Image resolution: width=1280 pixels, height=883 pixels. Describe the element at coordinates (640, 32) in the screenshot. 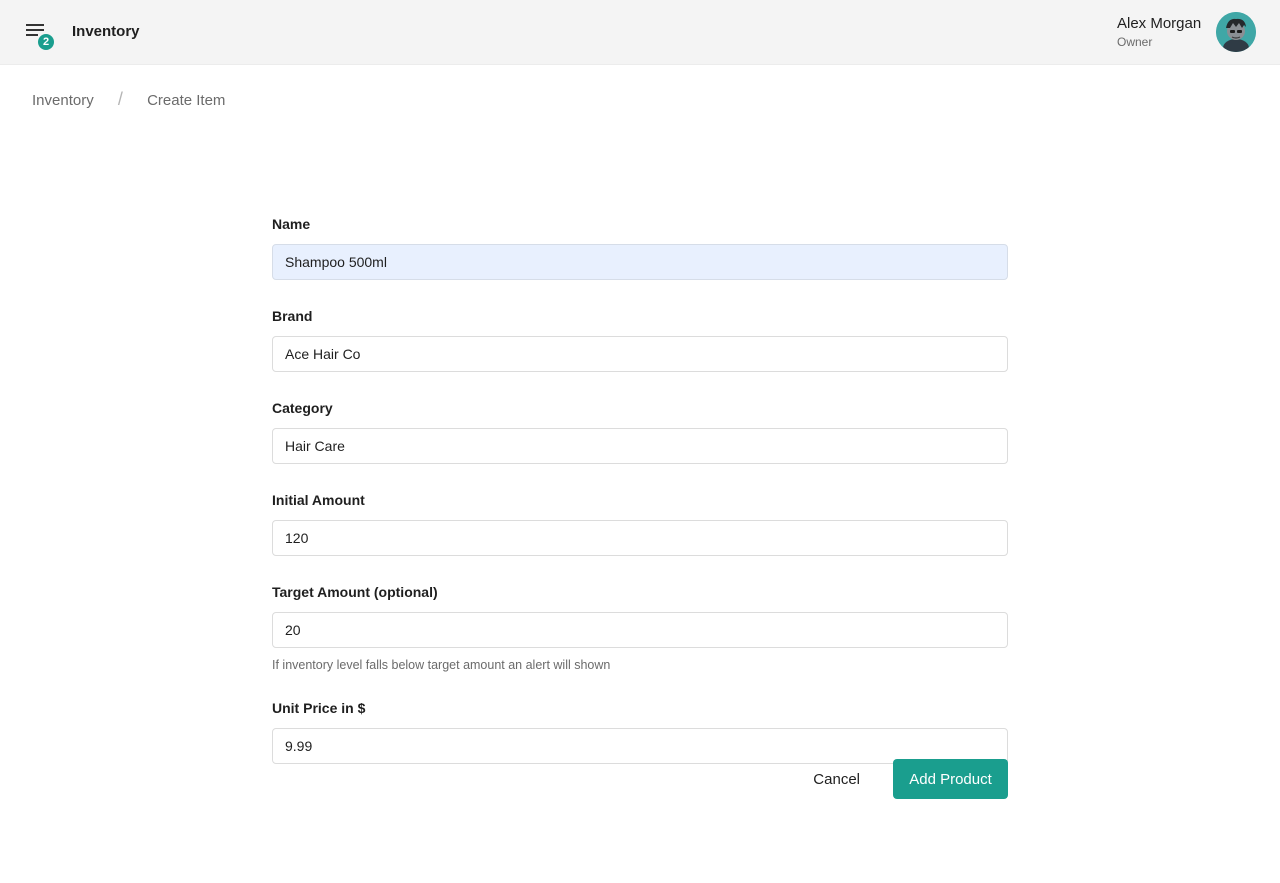

I see `top-bar: 2 Inventory Alex Morgan Owner` at that location.